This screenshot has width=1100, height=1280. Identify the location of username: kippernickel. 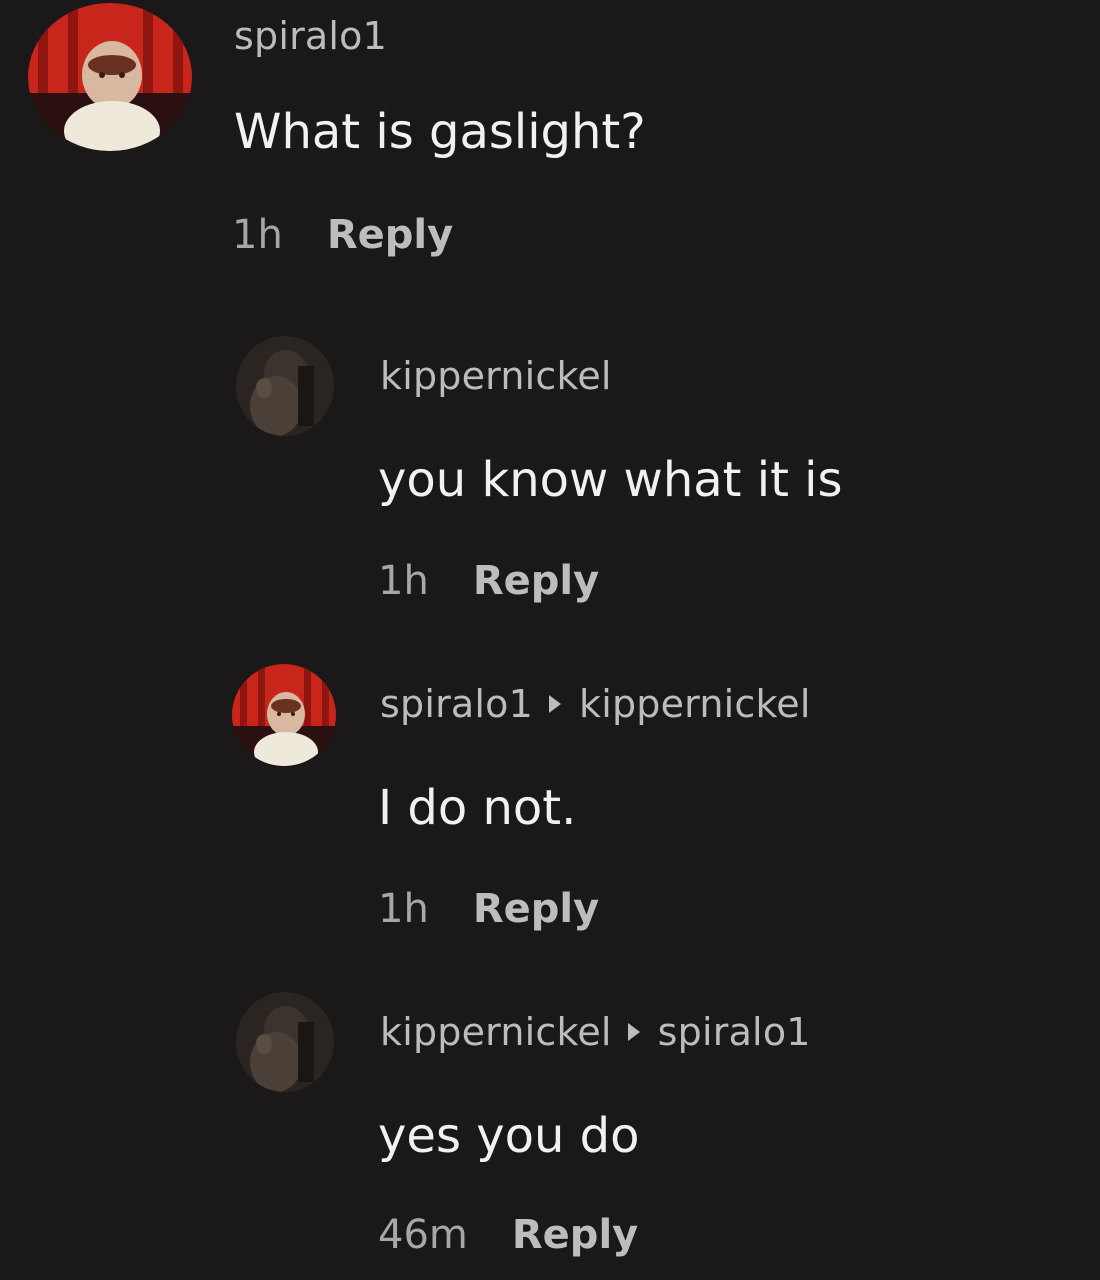
(496, 376).